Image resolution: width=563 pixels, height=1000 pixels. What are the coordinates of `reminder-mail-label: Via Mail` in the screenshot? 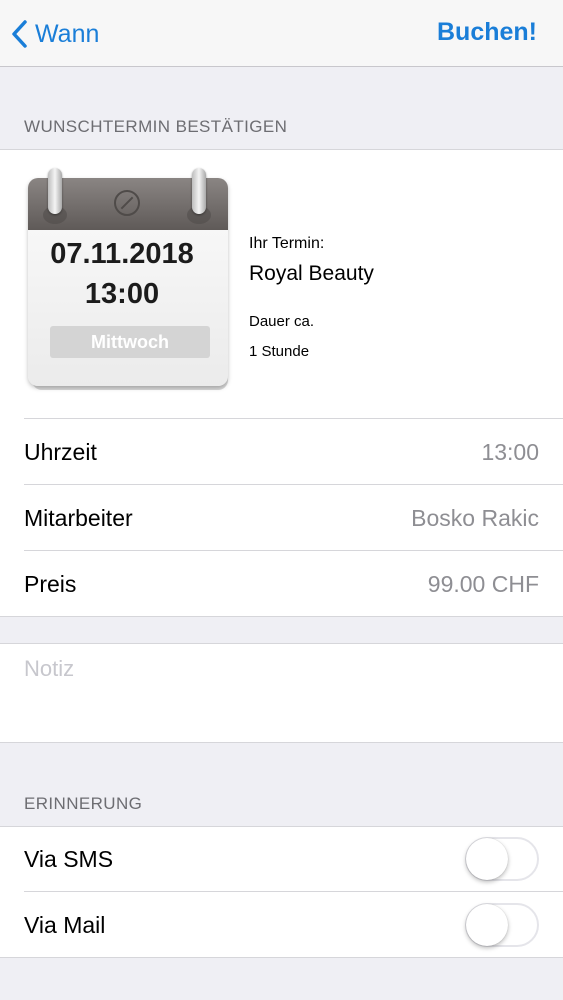 It's located at (65, 925).